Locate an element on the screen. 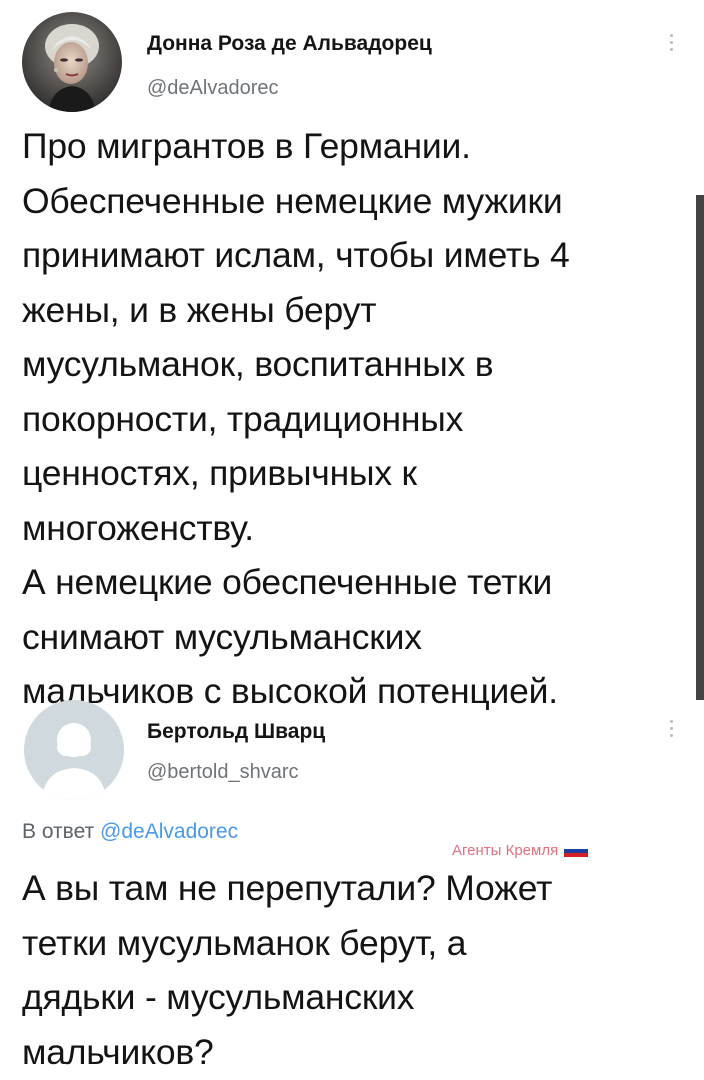 This screenshot has height=1080, width=704. reply-context: В ответ @deAlvadorec is located at coordinates (130, 832).